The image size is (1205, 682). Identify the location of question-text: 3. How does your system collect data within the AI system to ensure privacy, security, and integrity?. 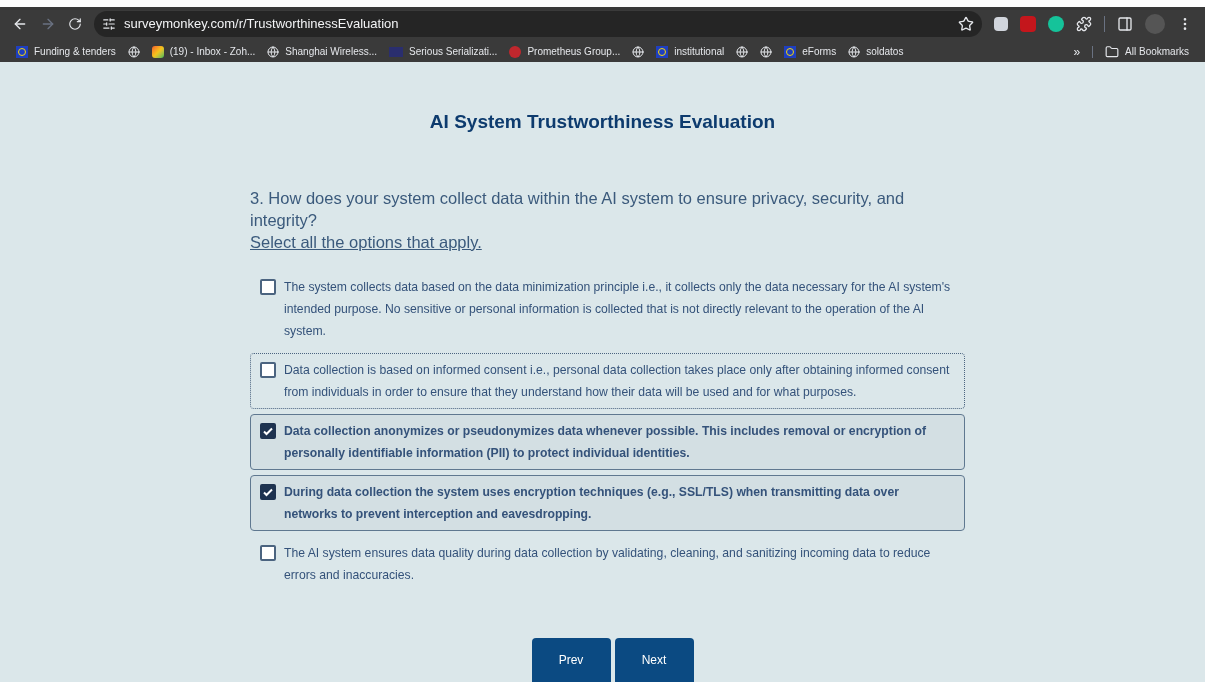
(578, 209).